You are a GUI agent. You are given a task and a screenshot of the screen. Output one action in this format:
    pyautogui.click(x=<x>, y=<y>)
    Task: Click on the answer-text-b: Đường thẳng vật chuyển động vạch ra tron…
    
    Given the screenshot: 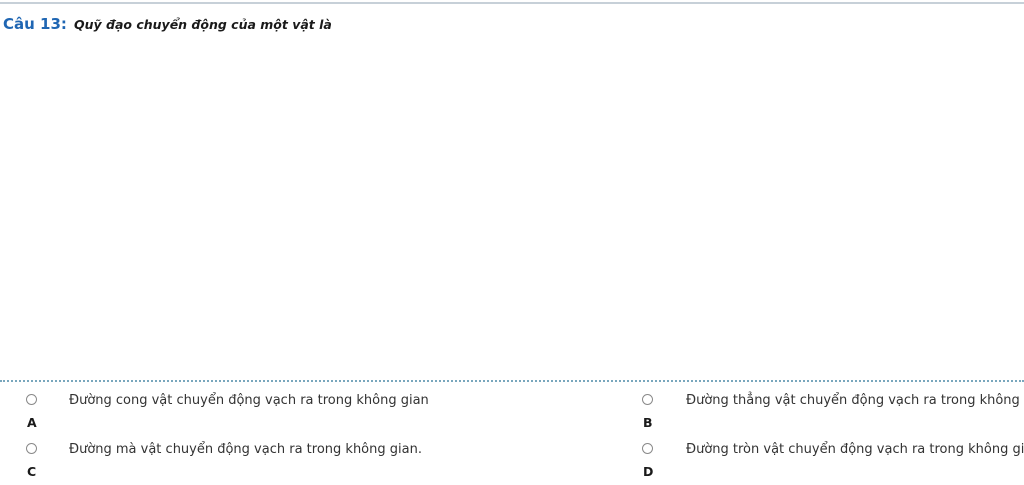 What is the action you would take?
    pyautogui.click(x=855, y=400)
    